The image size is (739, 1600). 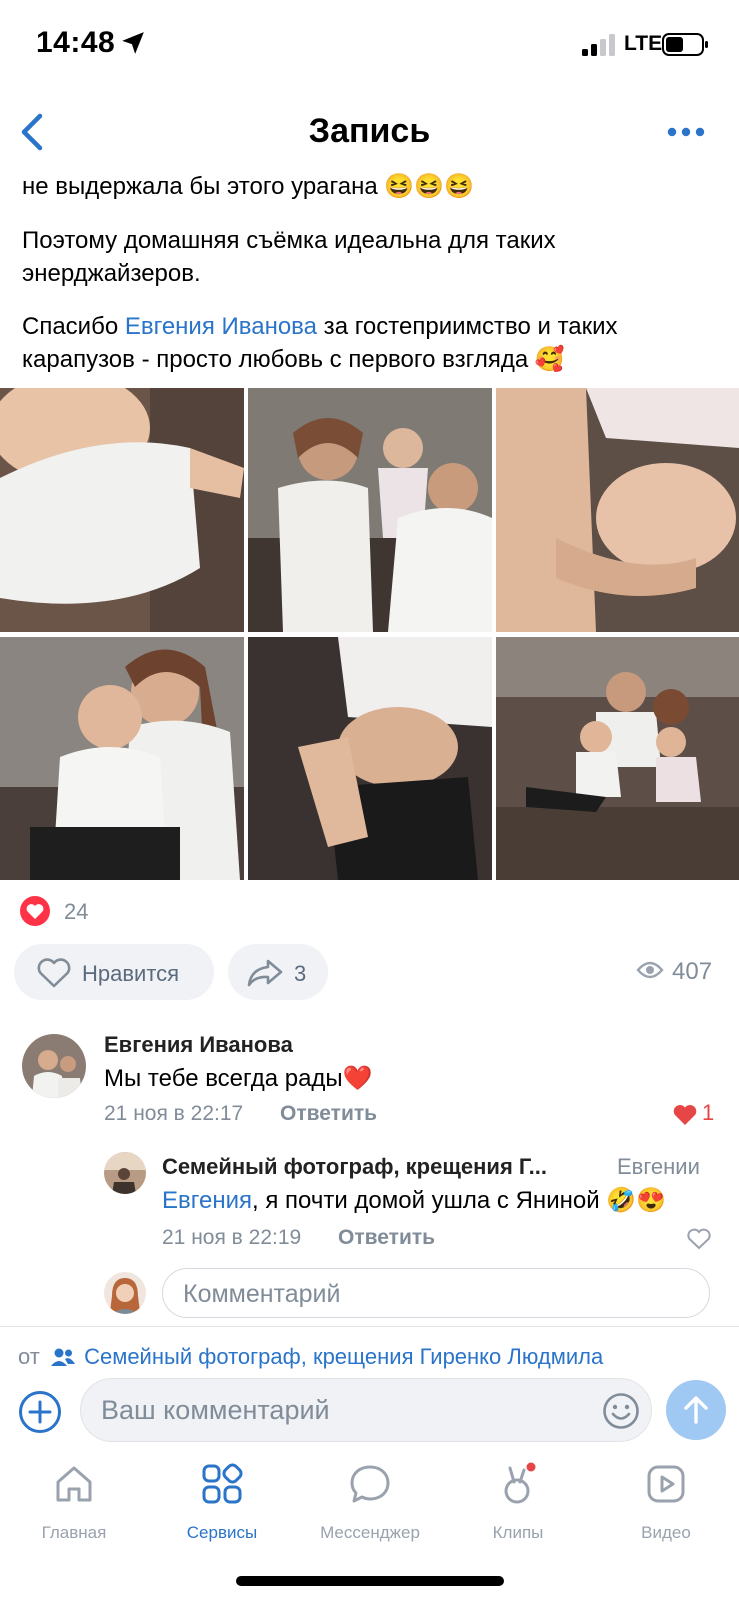 I want to click on reply-to-label: Евгении, so click(x=658, y=1167).